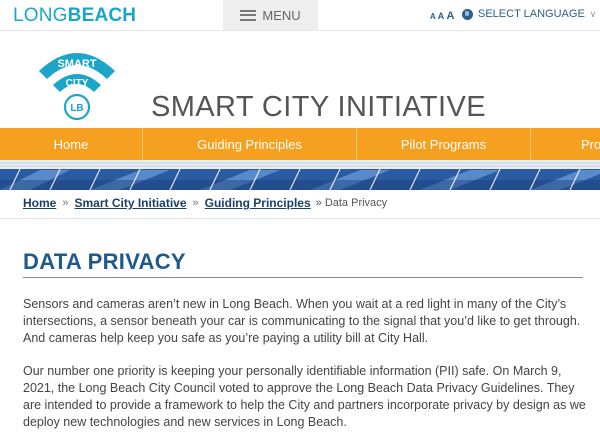 The width and height of the screenshot is (600, 436). I want to click on brand-text-beach: BEACH, so click(102, 15).